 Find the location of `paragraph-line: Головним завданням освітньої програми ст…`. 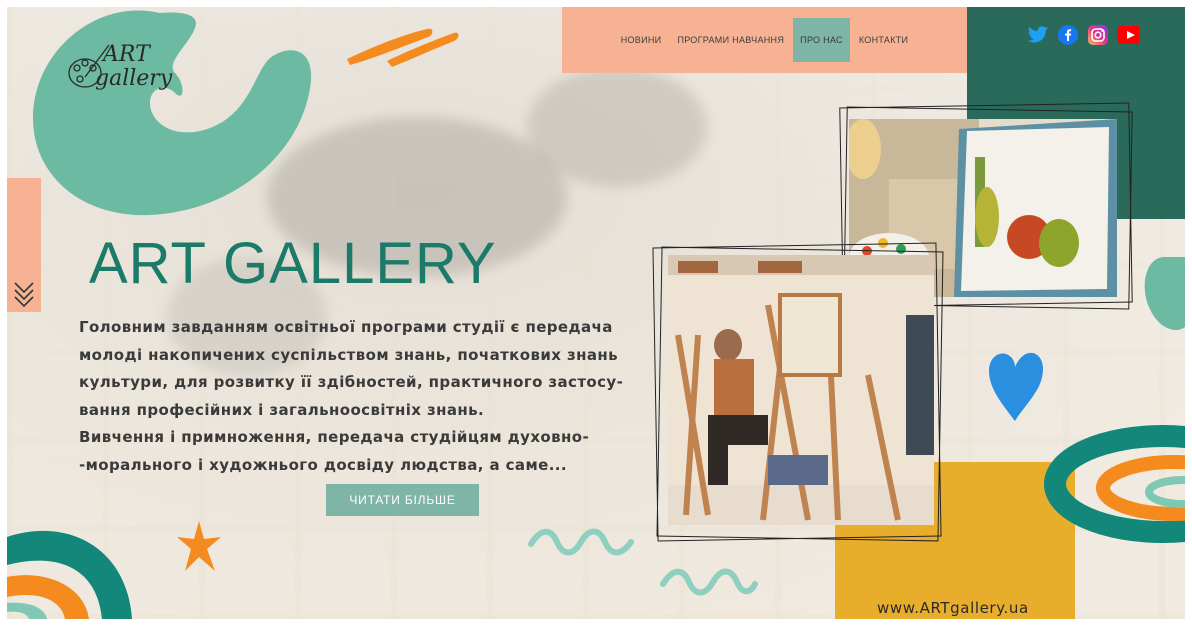

paragraph-line: Головним завданням освітньої програми ст… is located at coordinates (346, 327).